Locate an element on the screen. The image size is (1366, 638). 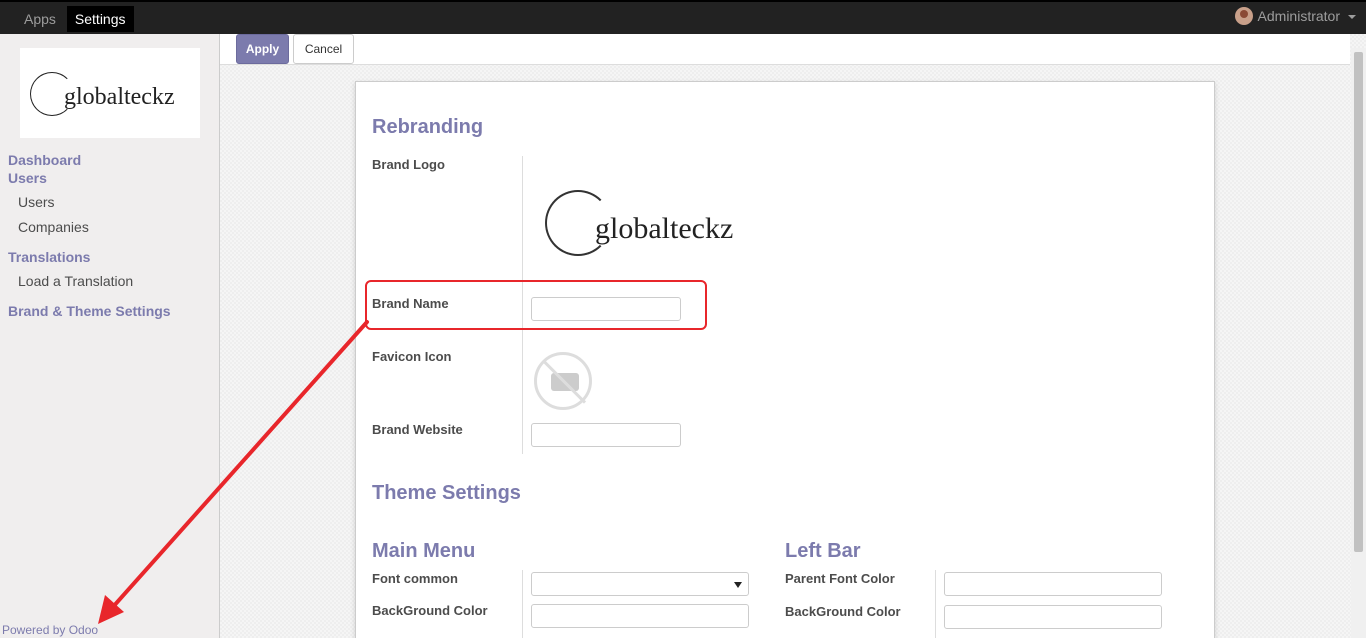
theme-settings-title: Theme Settings is located at coordinates (446, 493).